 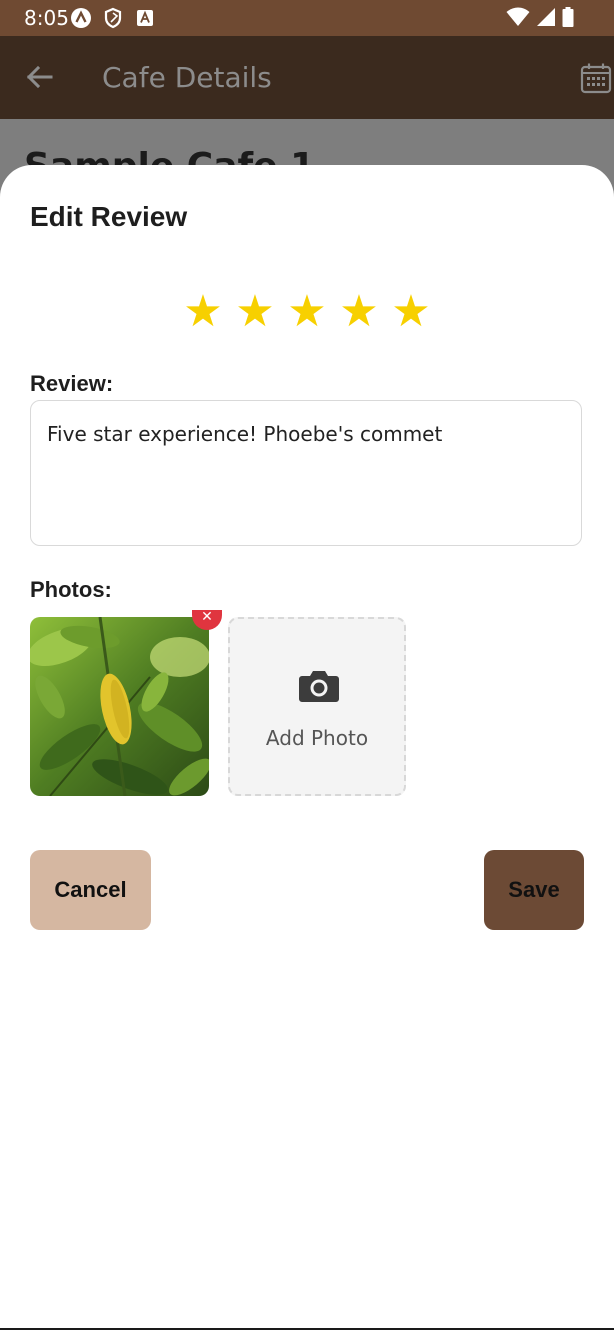 I want to click on star-5: ★, so click(x=411, y=312).